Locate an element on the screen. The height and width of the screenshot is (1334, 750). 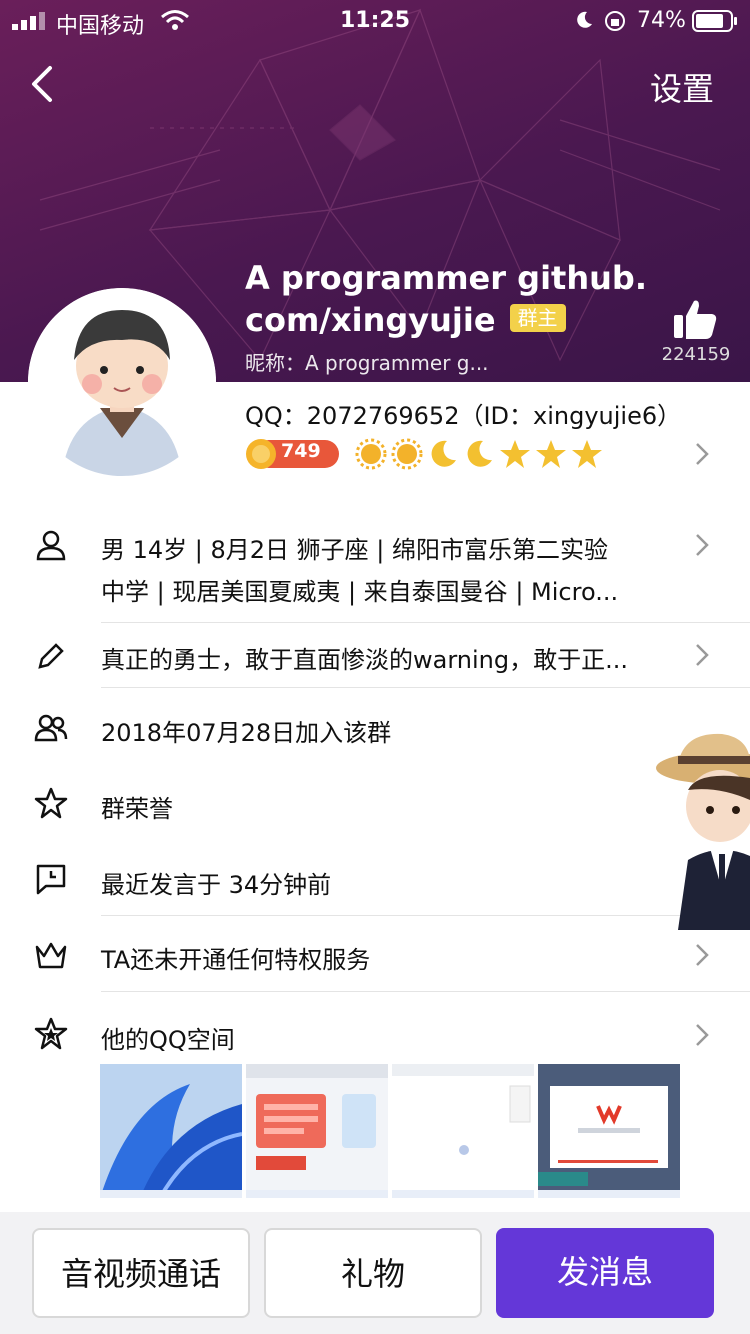
star-outline-icon is located at coordinates (51, 803).